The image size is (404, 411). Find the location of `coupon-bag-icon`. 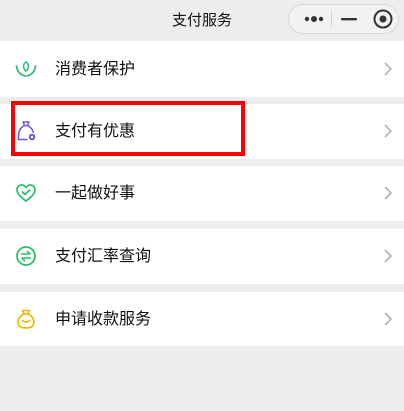

coupon-bag-icon is located at coordinates (26, 131).